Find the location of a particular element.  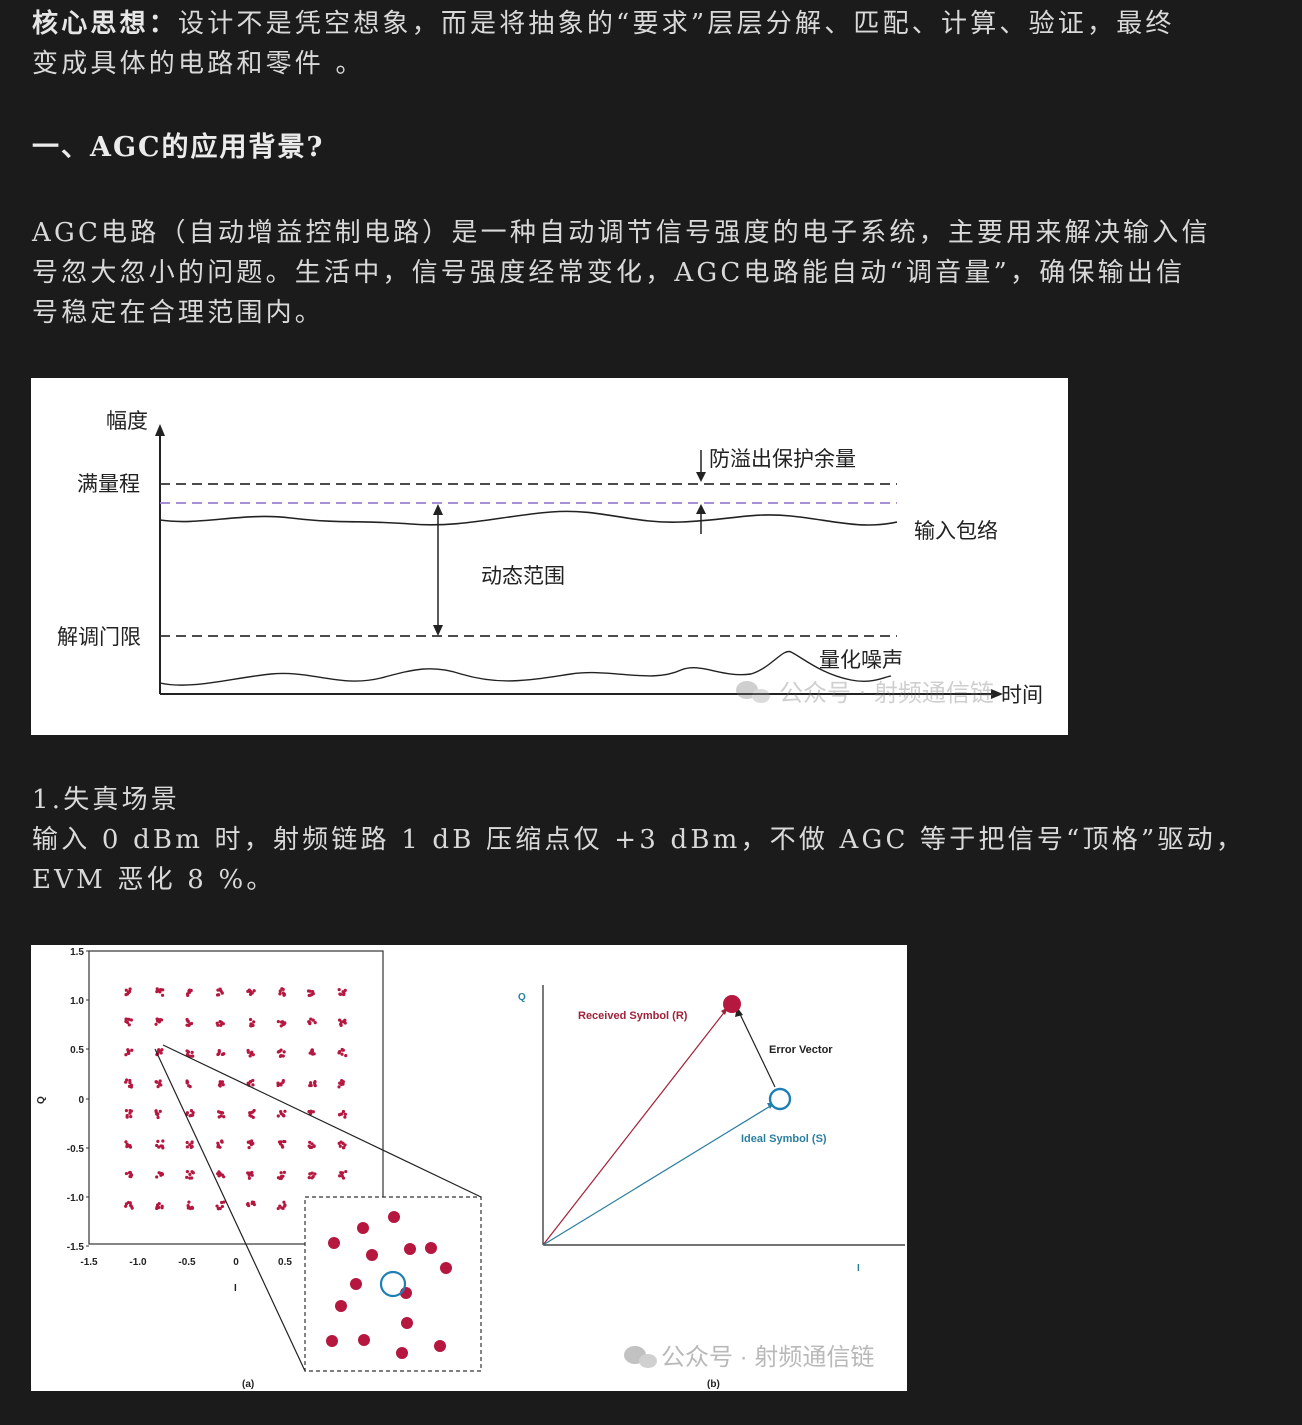

y-tick-label: 0.5 is located at coordinates (77, 1050).